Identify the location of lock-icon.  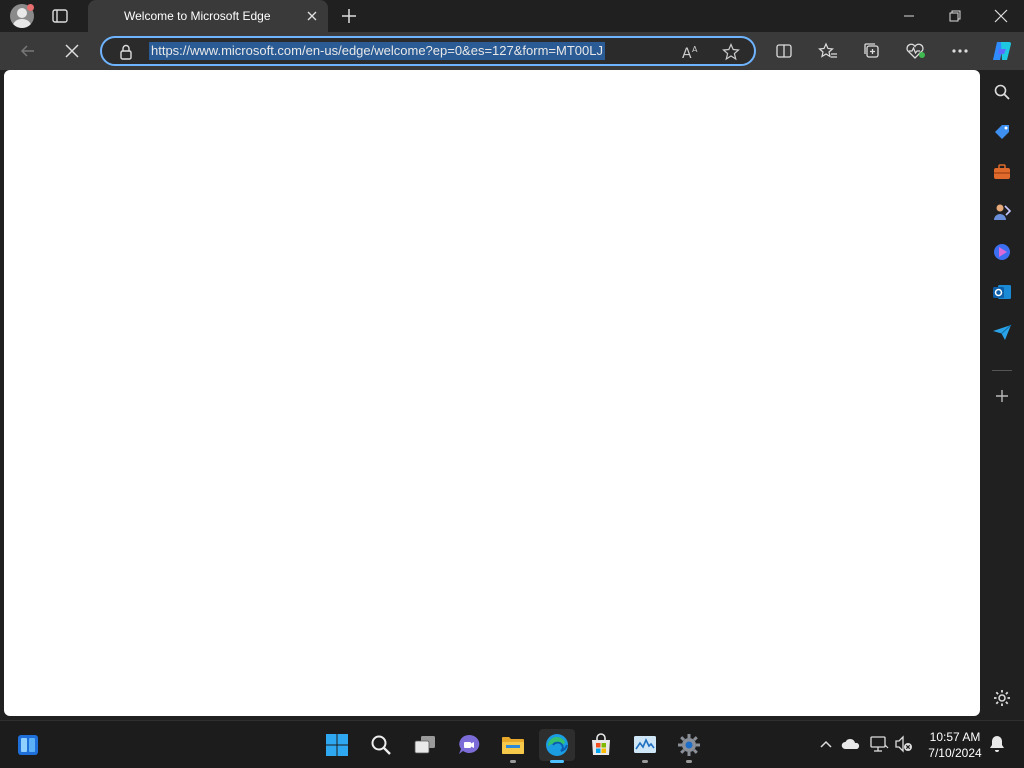
(126, 52).